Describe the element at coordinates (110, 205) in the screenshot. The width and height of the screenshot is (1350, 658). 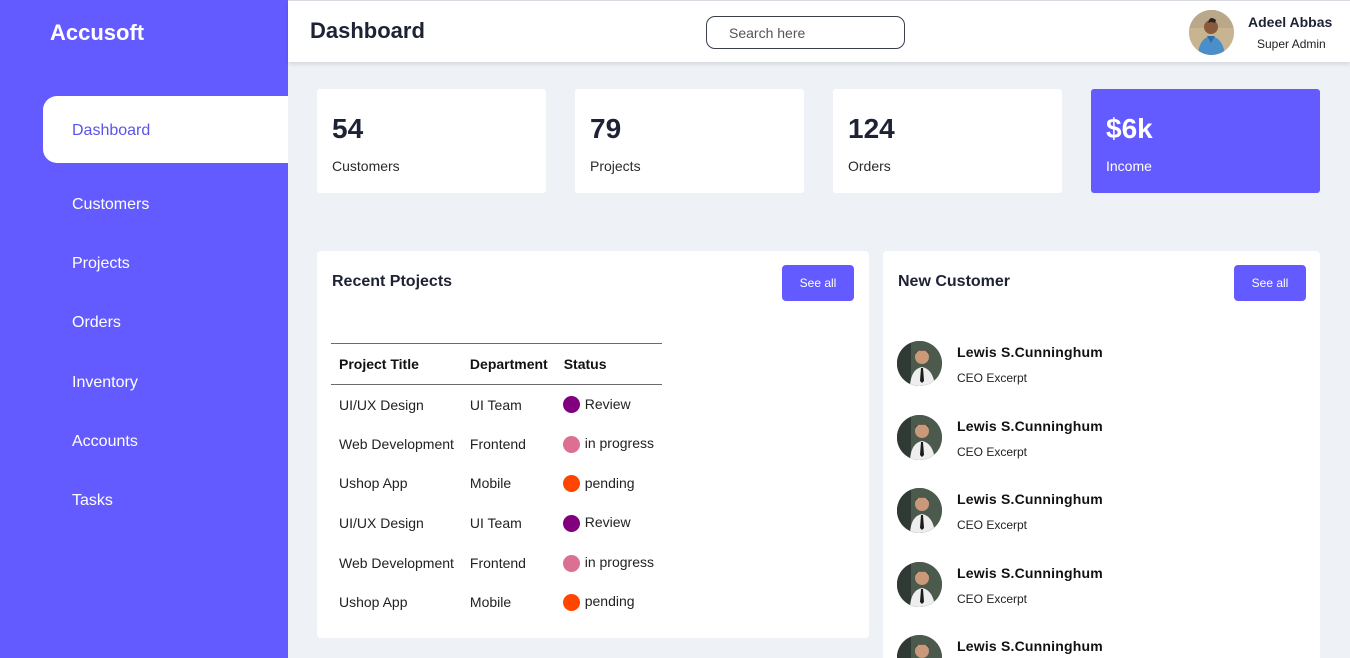
I see `sidebar-item-customers: Customers` at that location.